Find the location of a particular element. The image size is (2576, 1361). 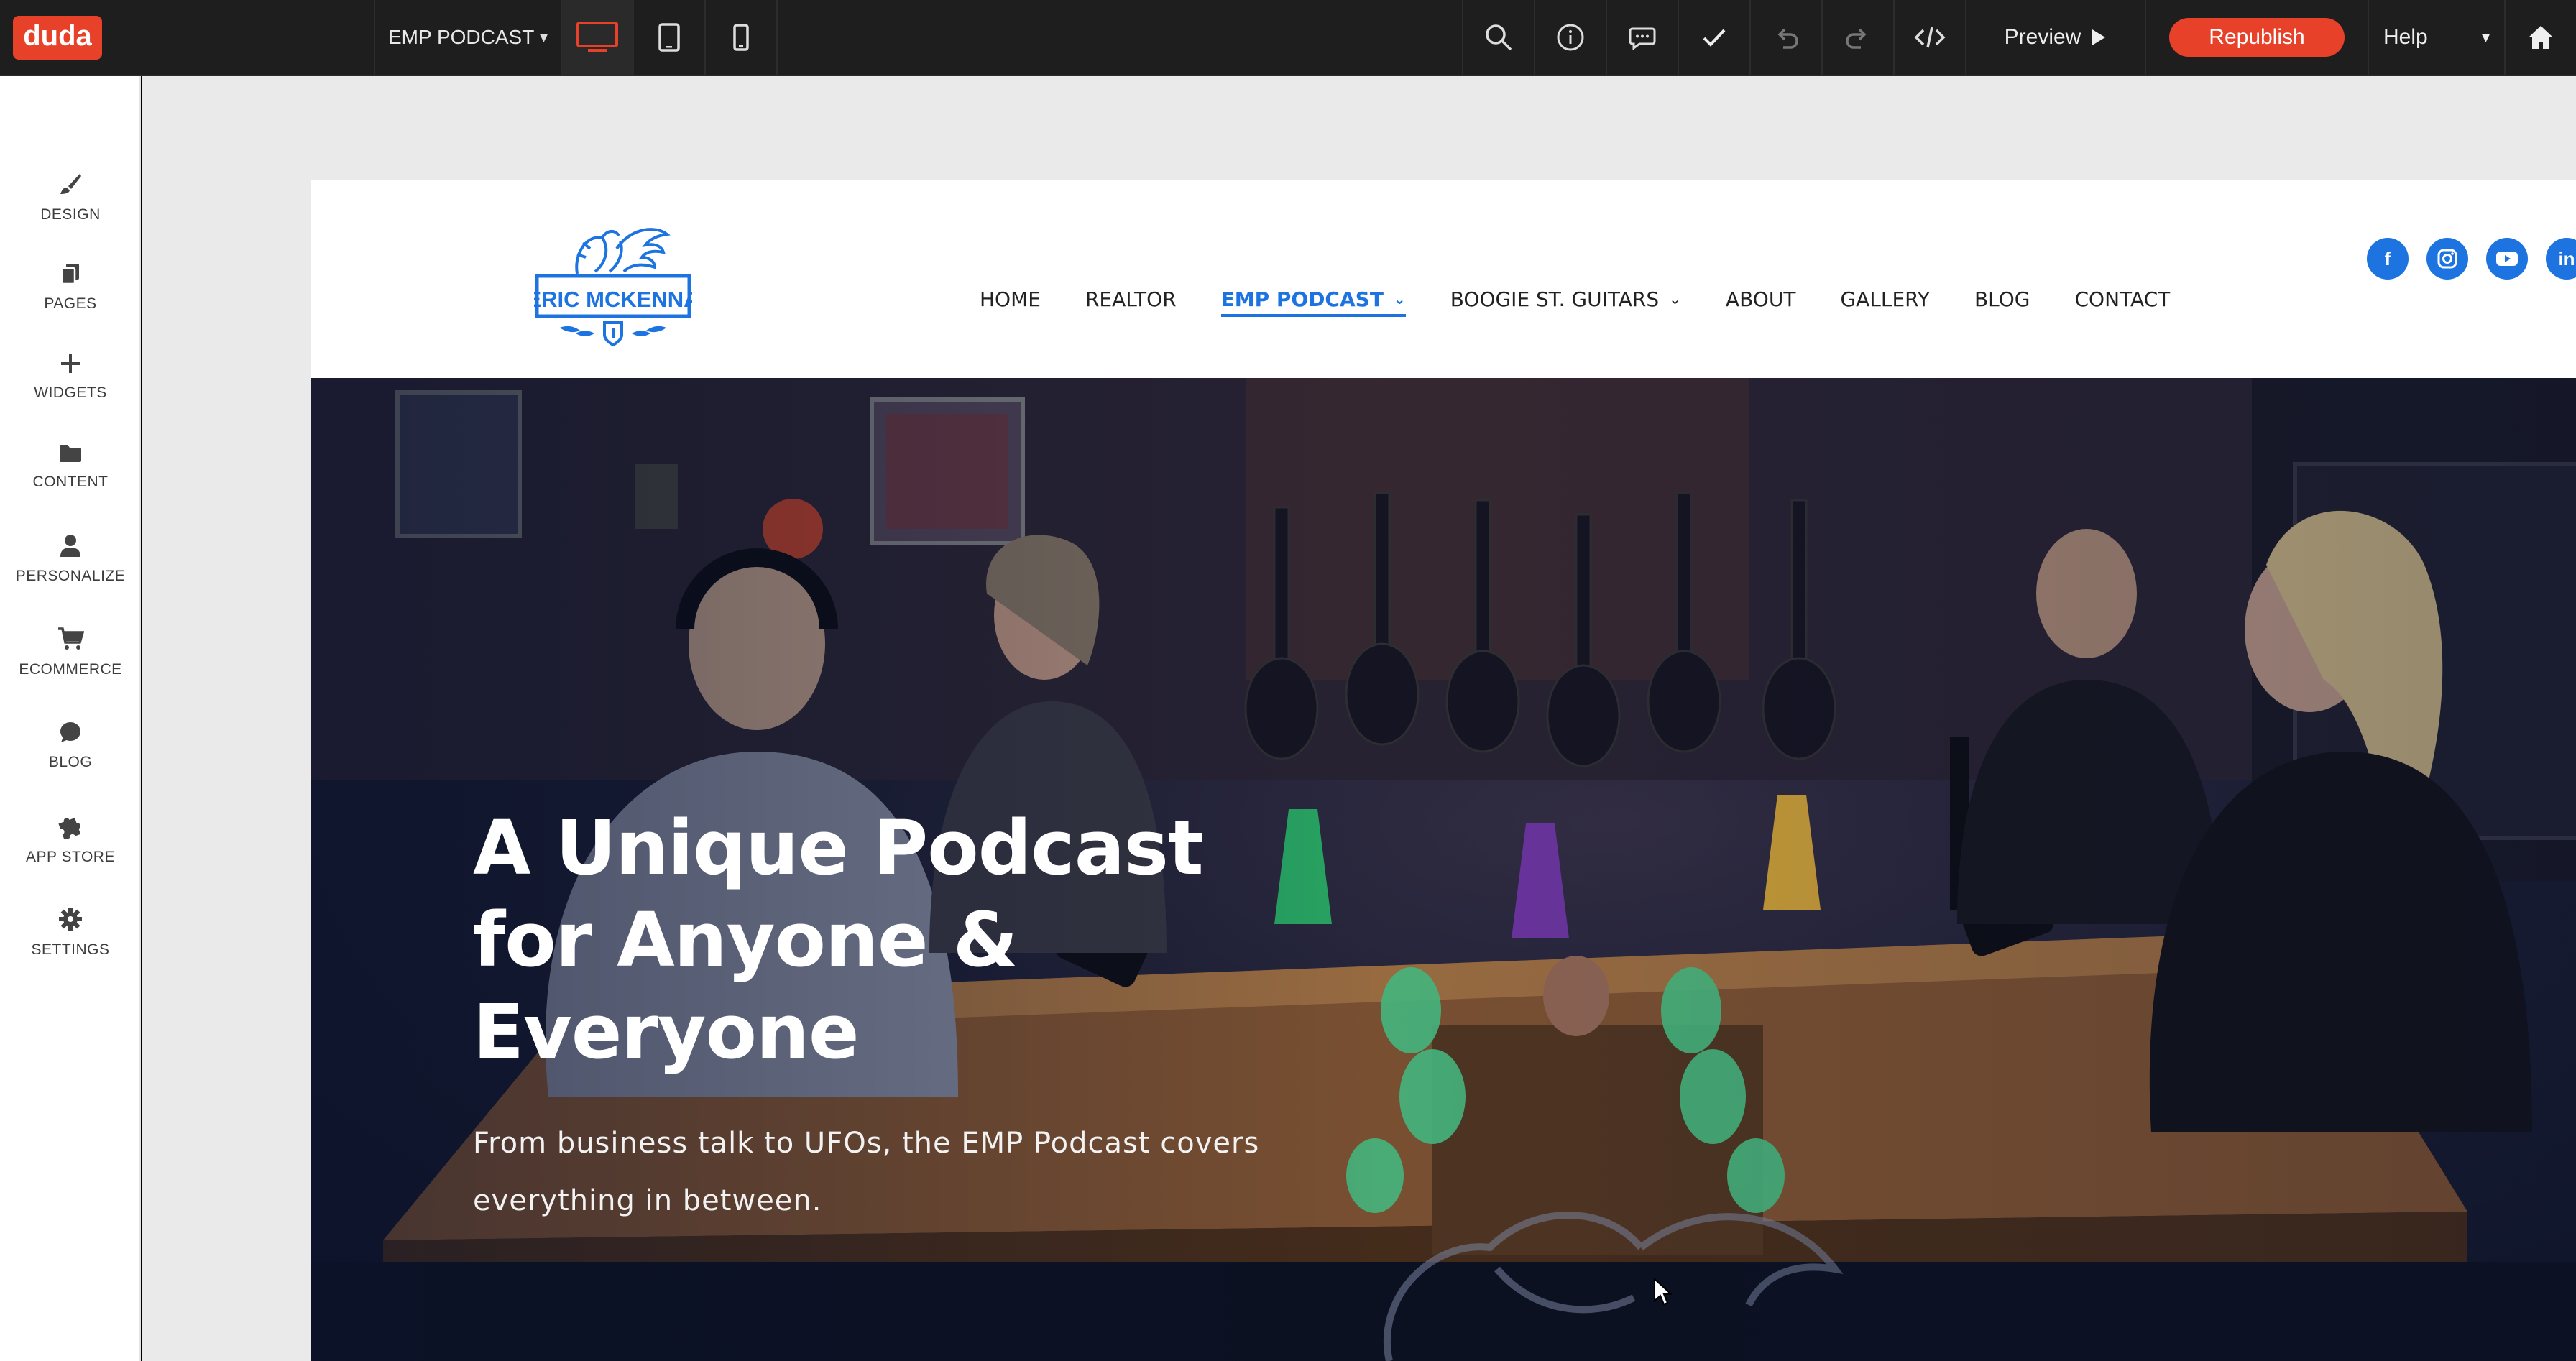

griffin-logo-icon: ERIC MCKENNA is located at coordinates (613, 287).